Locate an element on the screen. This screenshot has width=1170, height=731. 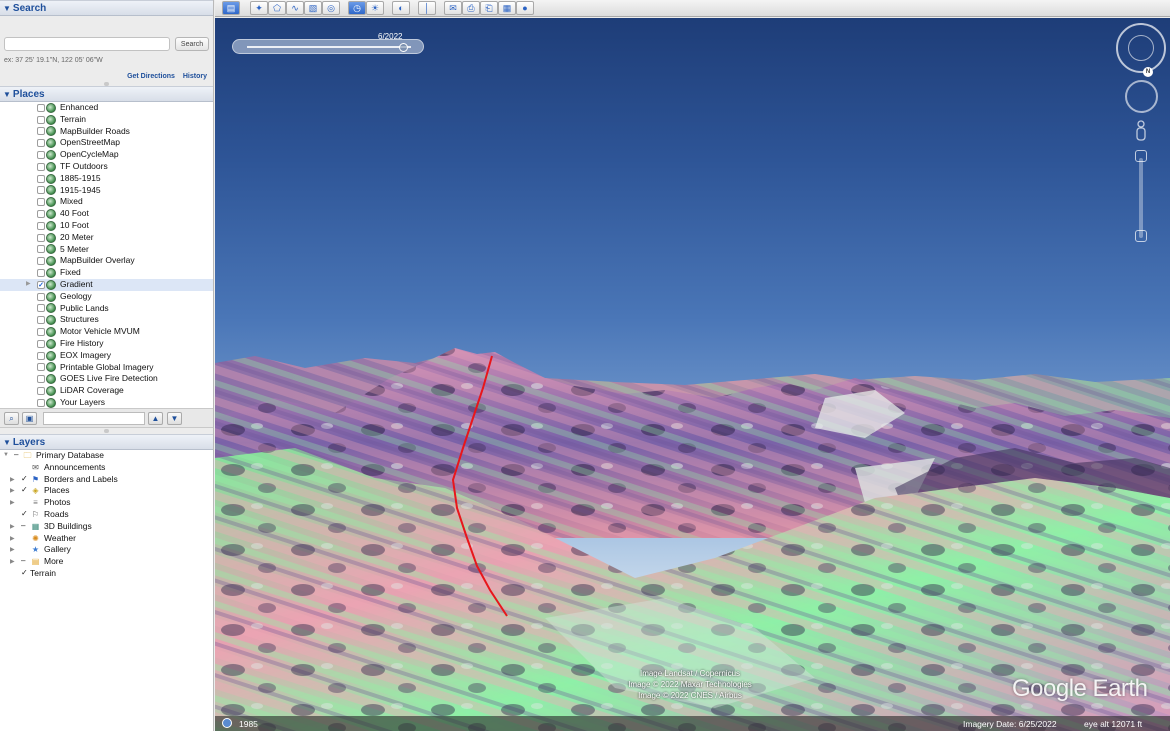
zoom-in-icon is located at coordinates (1141, 156).